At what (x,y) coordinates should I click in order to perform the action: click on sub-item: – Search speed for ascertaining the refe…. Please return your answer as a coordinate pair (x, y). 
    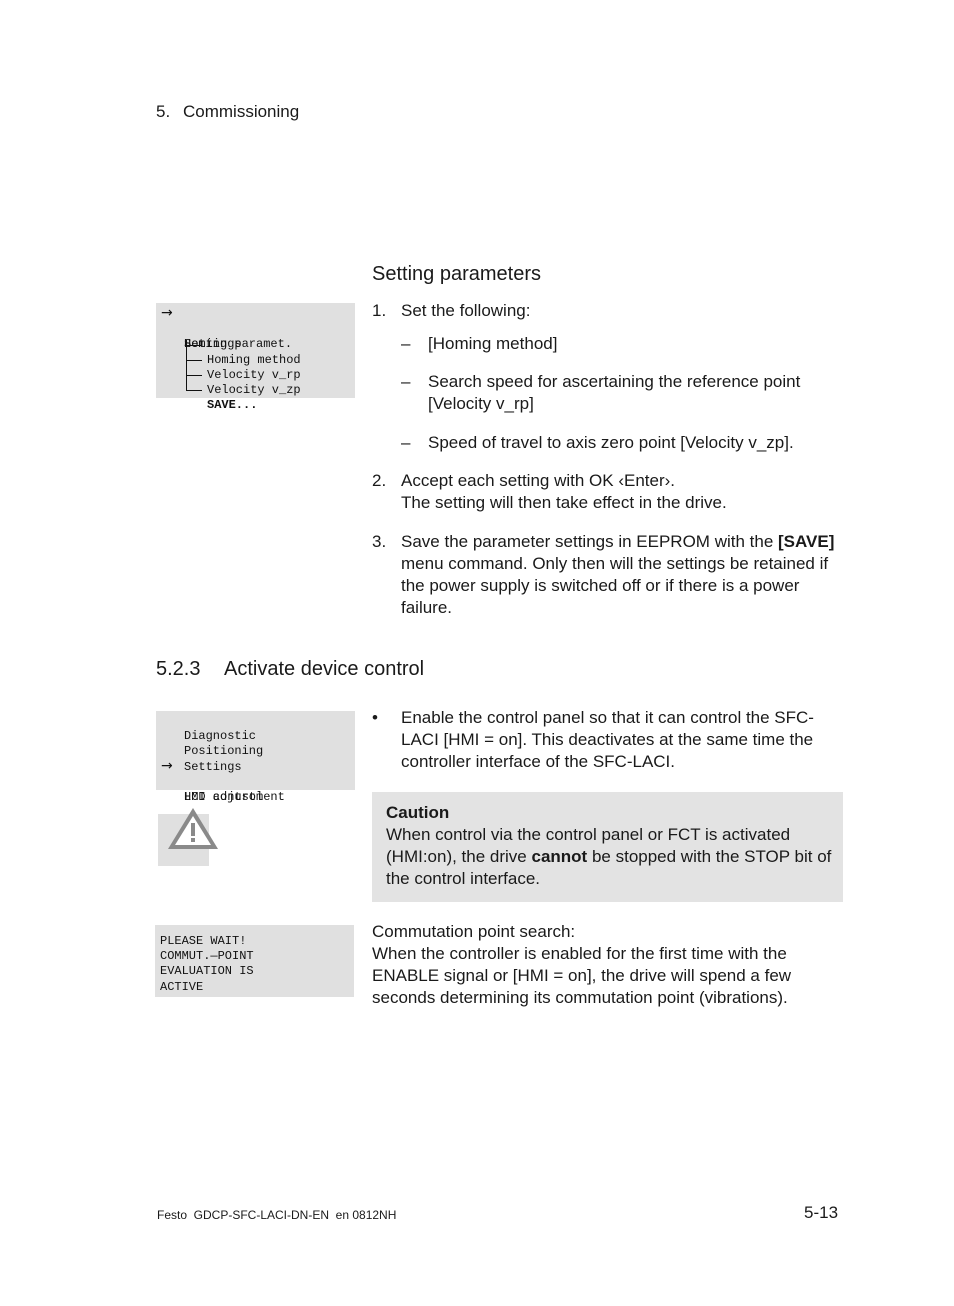
    Looking at the image, I should click on (614, 393).